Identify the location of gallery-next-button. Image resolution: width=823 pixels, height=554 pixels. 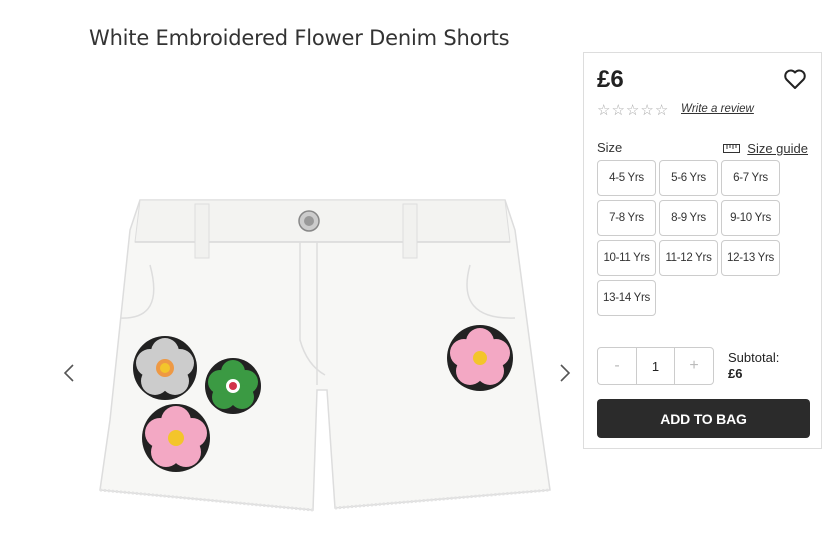
(564, 373).